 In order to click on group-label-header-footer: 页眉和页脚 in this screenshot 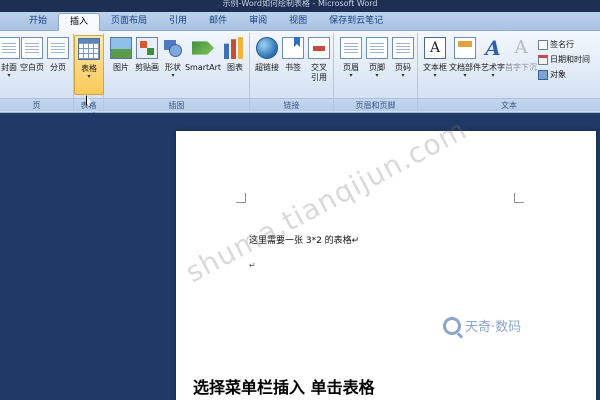, I will do `click(375, 104)`.